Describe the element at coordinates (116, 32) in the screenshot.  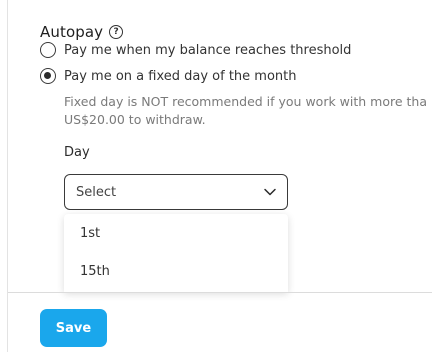
I see `help-question-icon: ?` at that location.